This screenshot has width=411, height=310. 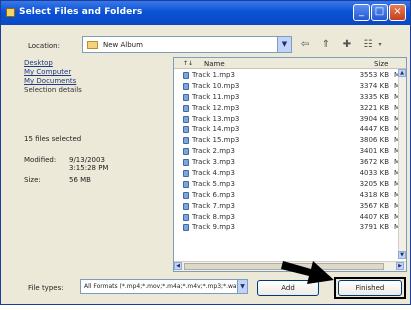 What do you see at coordinates (213, 205) in the screenshot?
I see `file-name: Track 7.mp3` at bounding box center [213, 205].